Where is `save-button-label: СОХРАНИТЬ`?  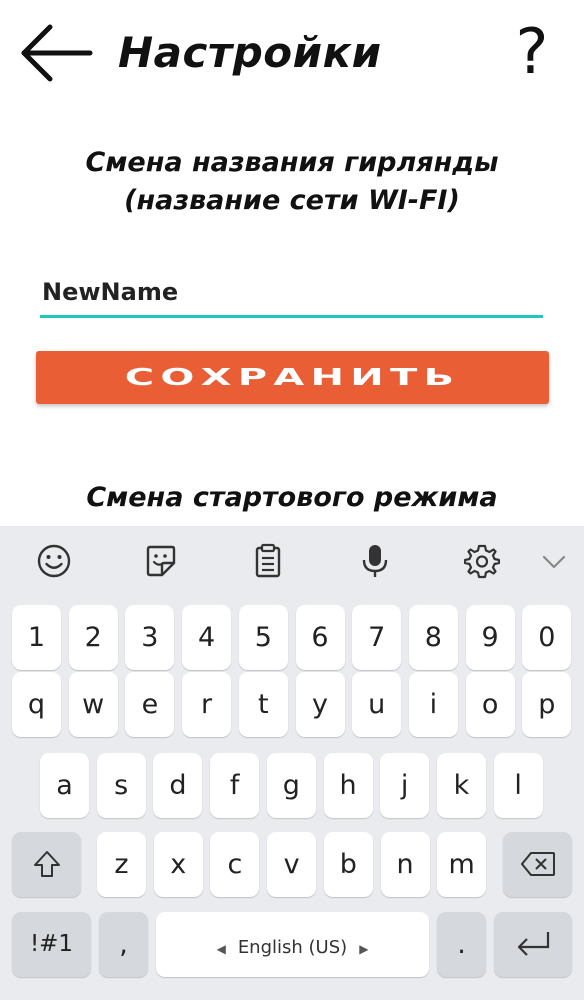 save-button-label: СОХРАНИТЬ is located at coordinates (292, 377).